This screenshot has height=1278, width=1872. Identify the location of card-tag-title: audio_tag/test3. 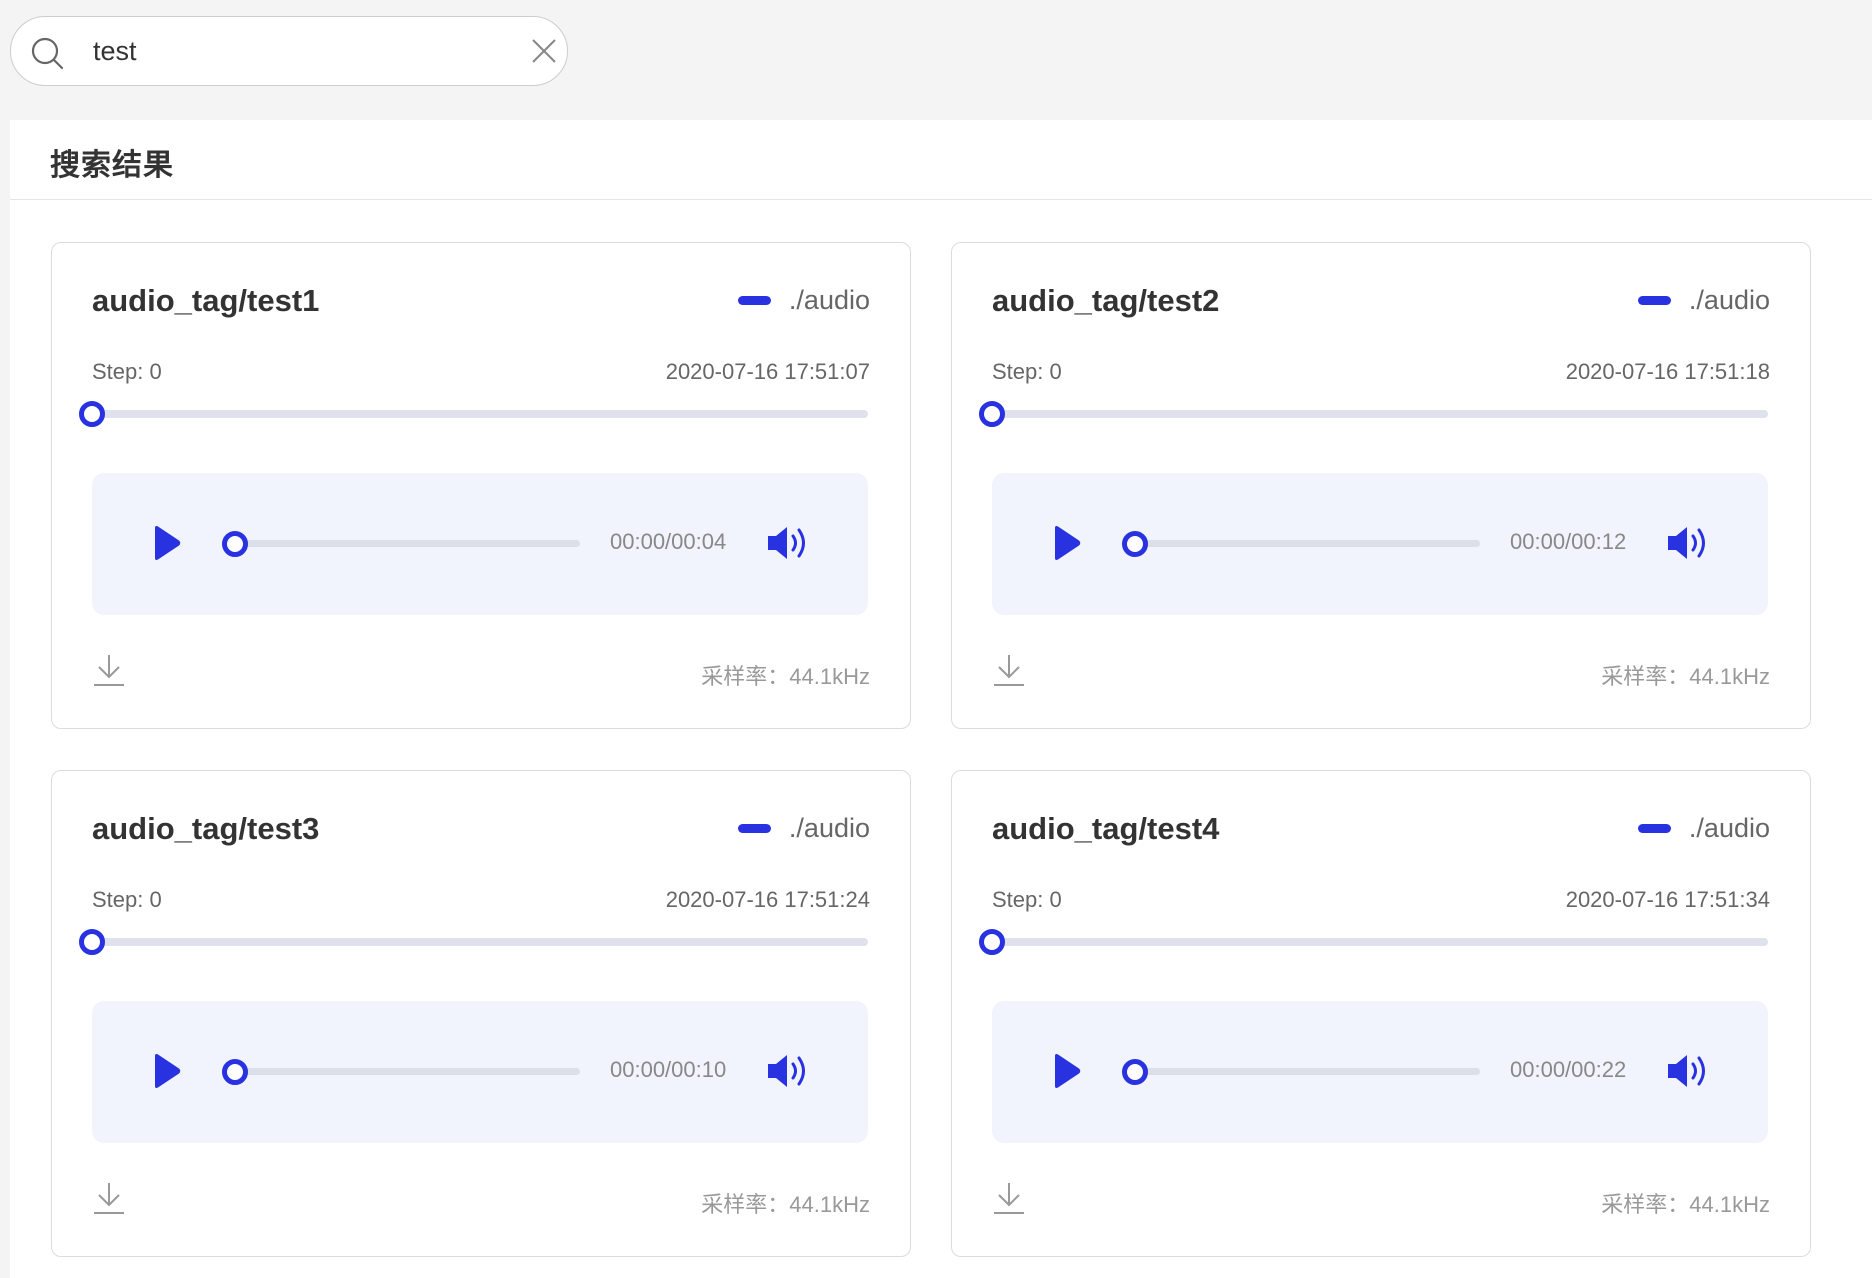
(206, 828).